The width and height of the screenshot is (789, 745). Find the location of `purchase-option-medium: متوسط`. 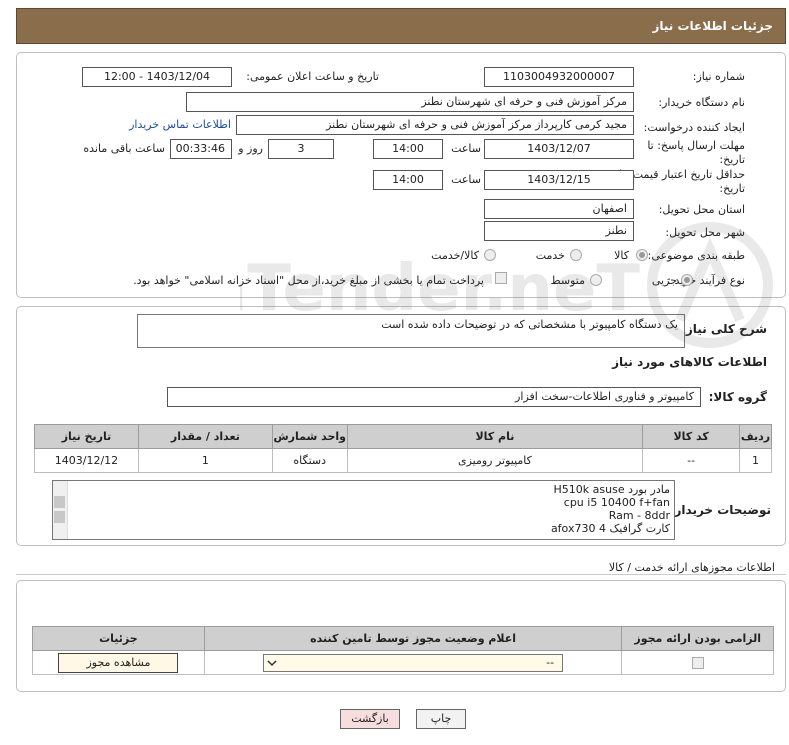

purchase-option-medium: متوسط is located at coordinates (567, 280).